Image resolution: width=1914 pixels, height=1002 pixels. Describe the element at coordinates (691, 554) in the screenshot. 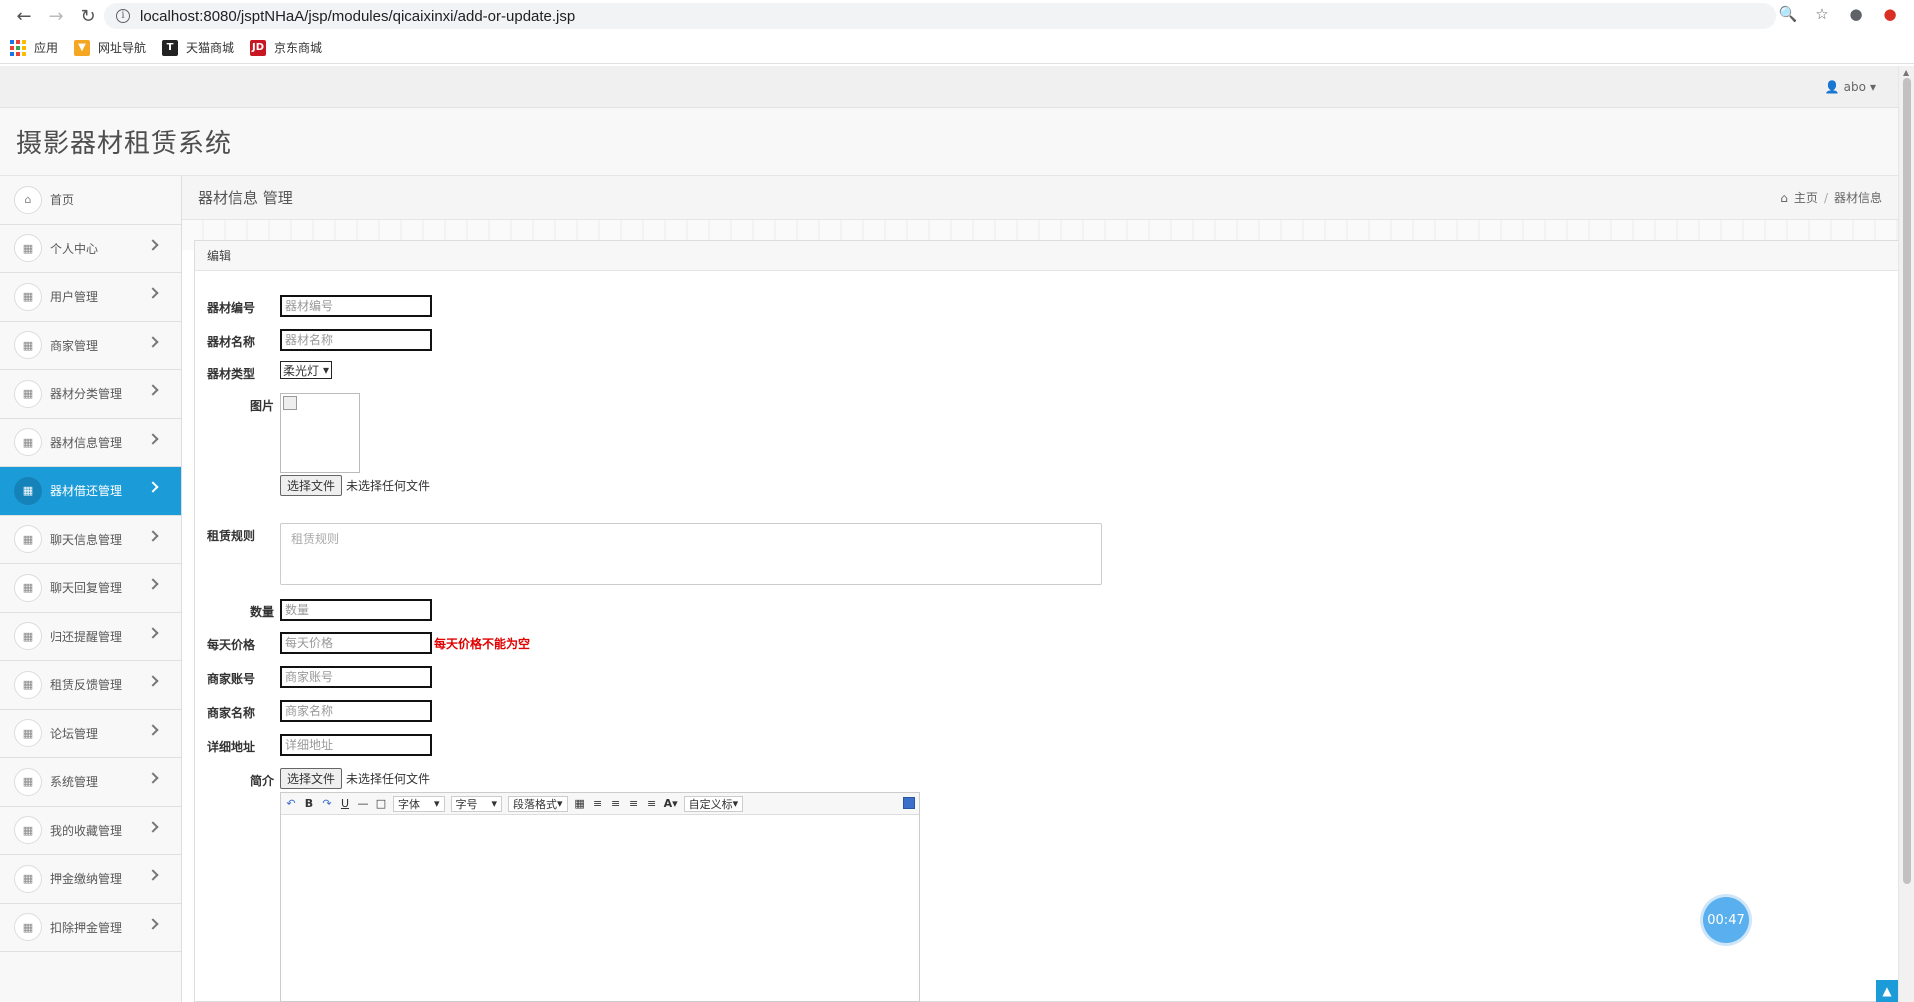

I see `rules-textarea: 租赁规则` at that location.